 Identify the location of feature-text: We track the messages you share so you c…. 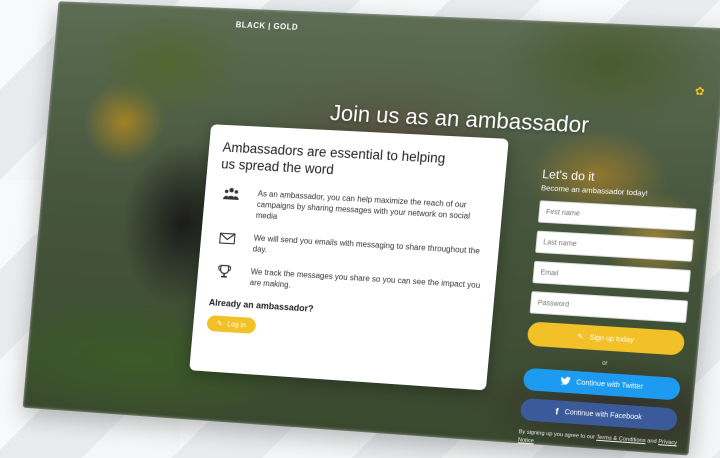
(365, 279).